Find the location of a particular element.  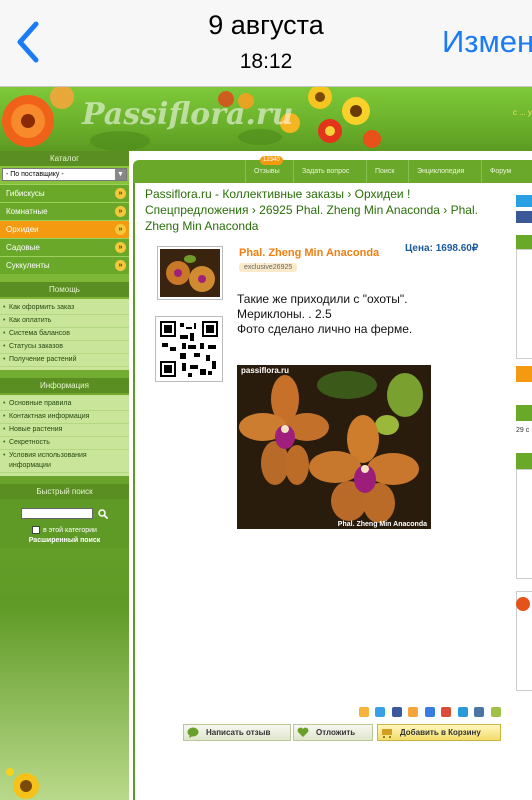

add-to-cart-label: Добавить в Корзину is located at coordinates (440, 732).